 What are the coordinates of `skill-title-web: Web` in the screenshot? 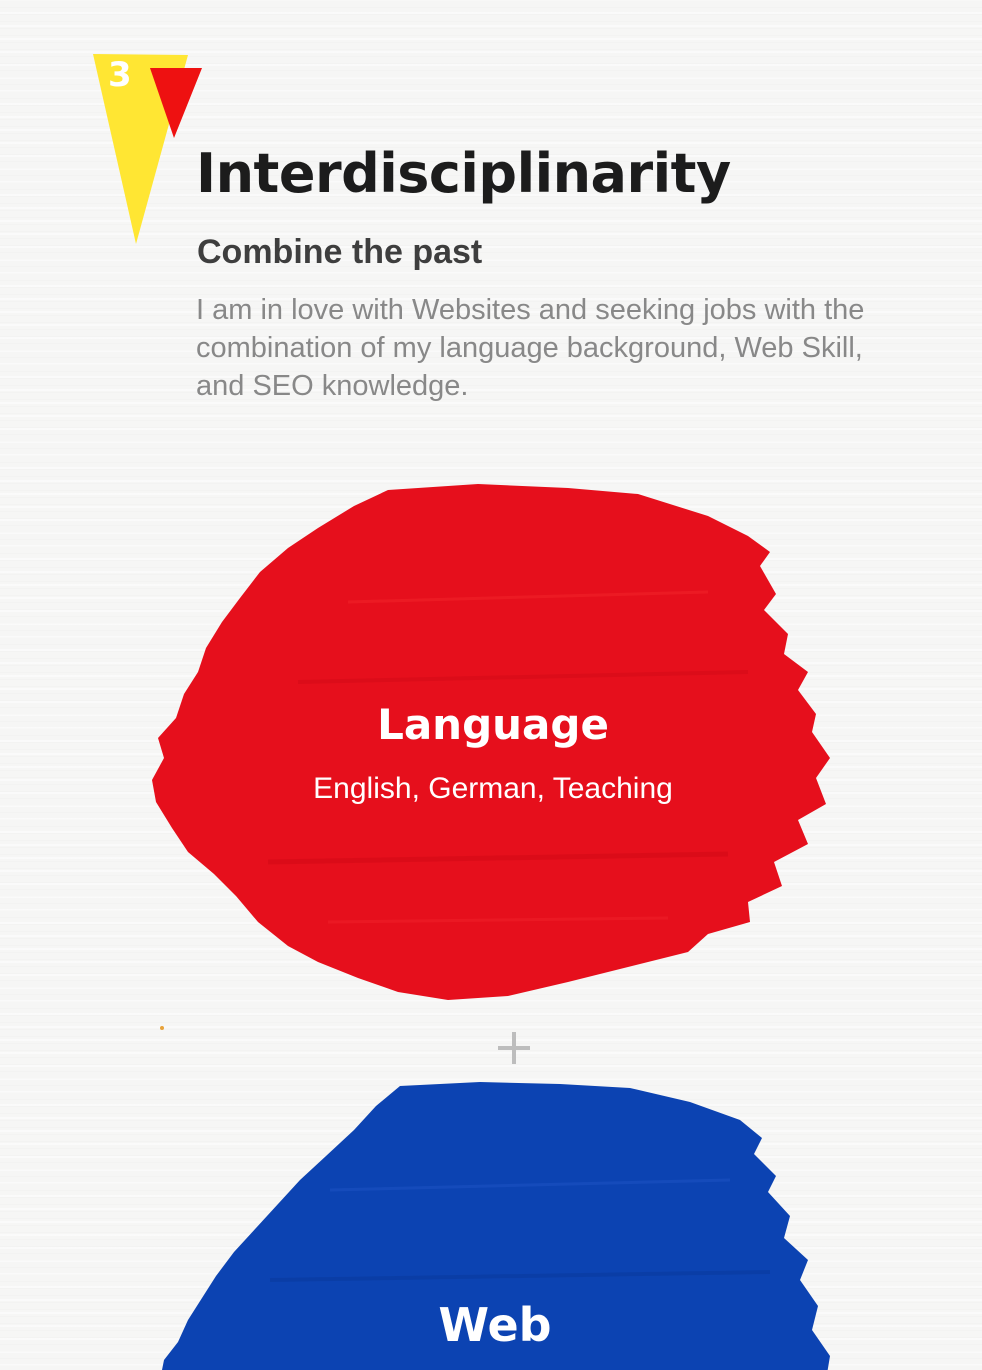 It's located at (495, 1325).